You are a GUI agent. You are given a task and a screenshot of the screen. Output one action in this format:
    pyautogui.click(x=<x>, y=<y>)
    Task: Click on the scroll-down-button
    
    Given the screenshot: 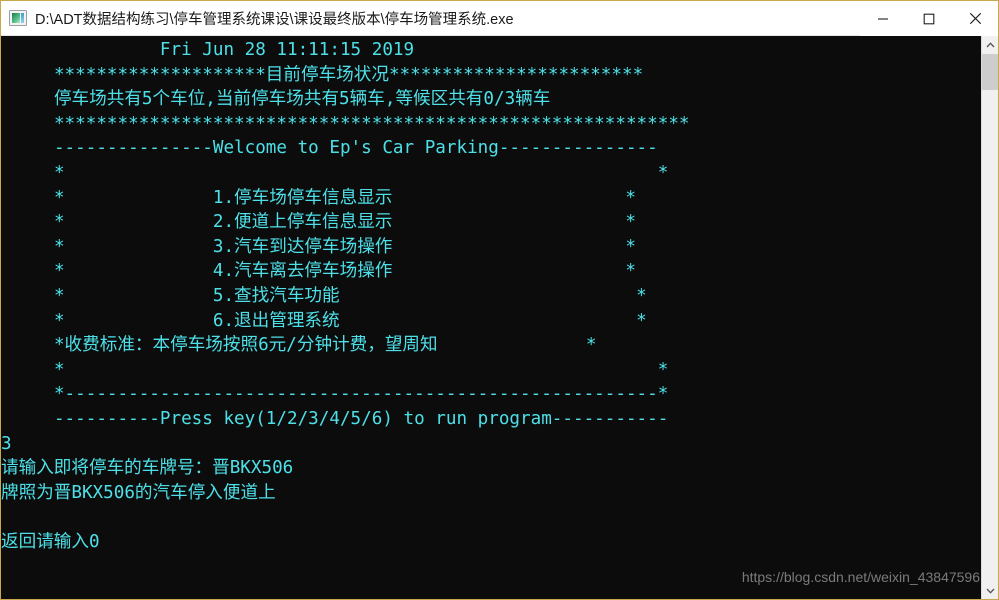 What is the action you would take?
    pyautogui.click(x=990, y=590)
    